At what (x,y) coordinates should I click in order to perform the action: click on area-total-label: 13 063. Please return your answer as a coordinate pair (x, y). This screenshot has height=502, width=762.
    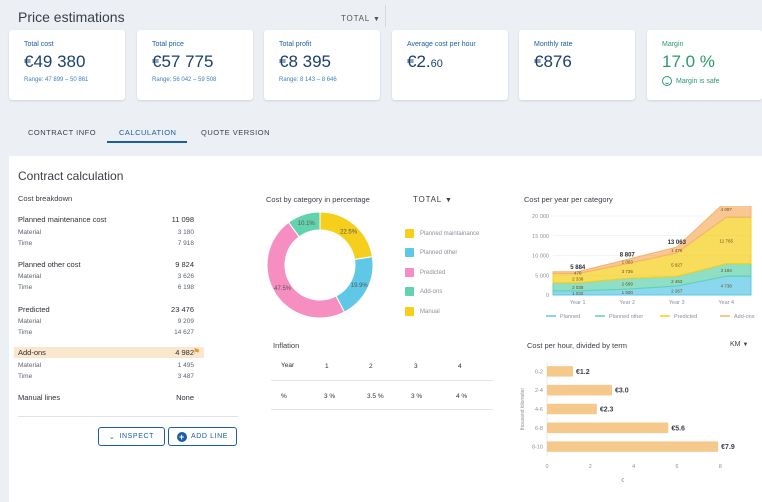
    Looking at the image, I should click on (677, 243).